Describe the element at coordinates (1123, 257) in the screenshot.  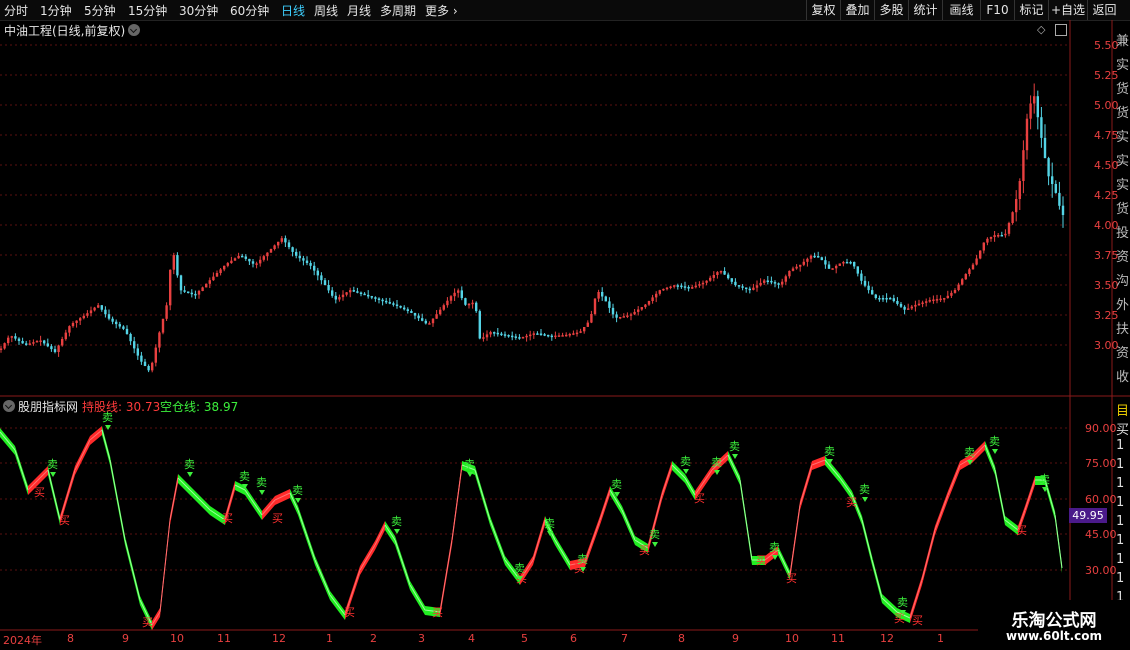
I see `side-glyph: 资` at that location.